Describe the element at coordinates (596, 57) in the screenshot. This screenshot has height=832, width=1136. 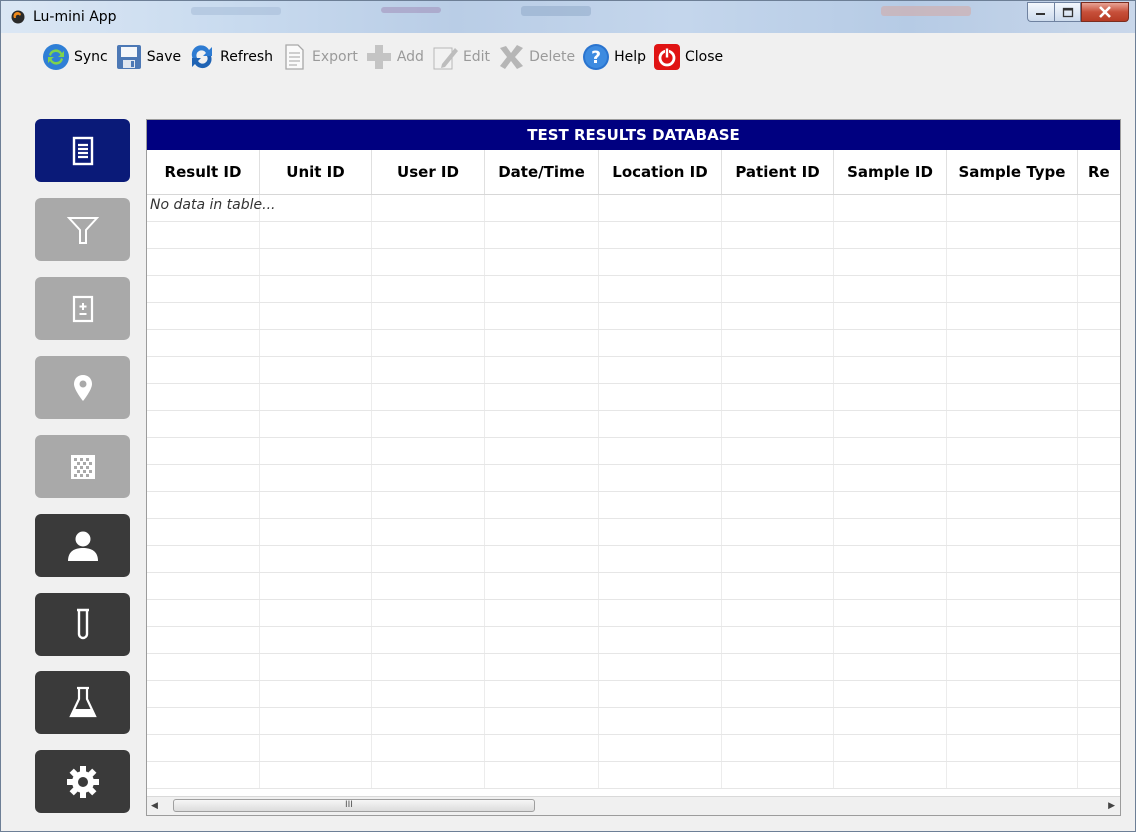
I see `help-question-icon: ?` at that location.